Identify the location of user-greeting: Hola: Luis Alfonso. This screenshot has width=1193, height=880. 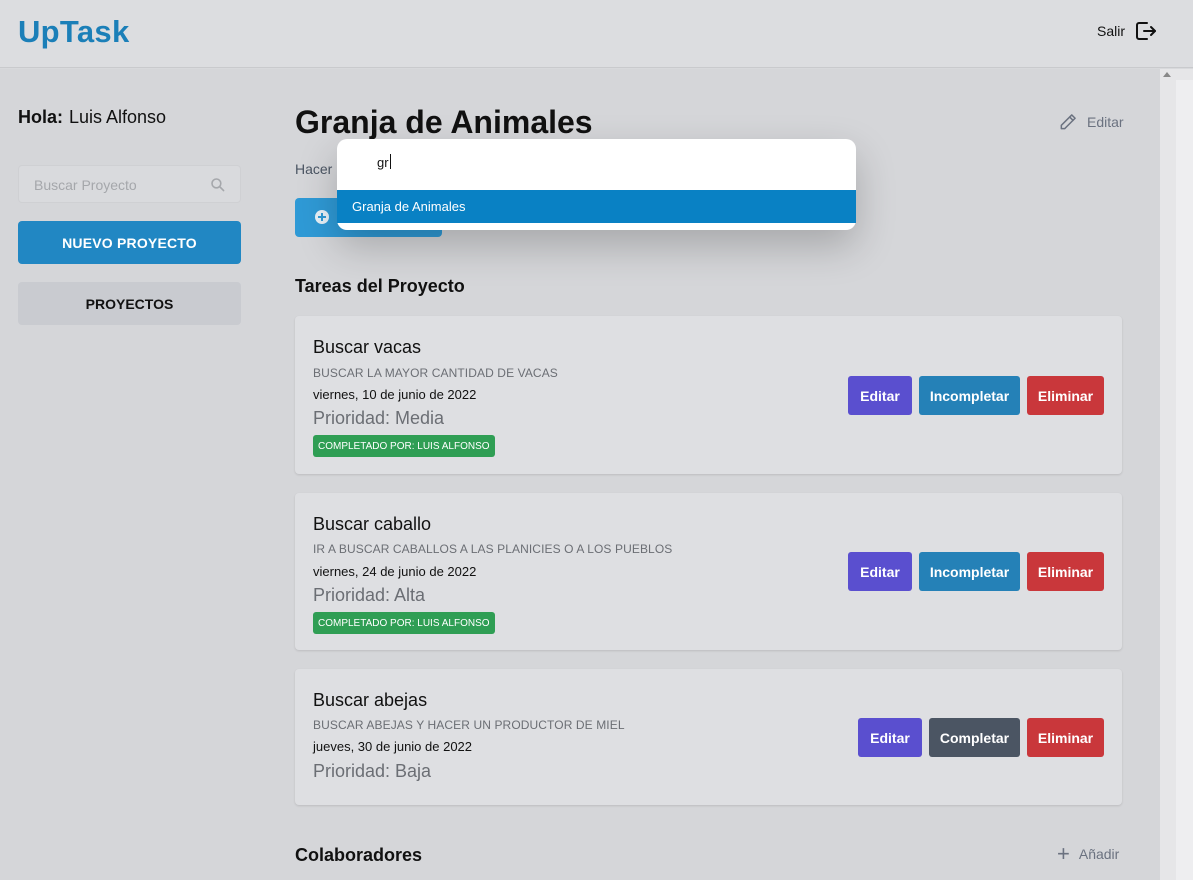
(92, 117).